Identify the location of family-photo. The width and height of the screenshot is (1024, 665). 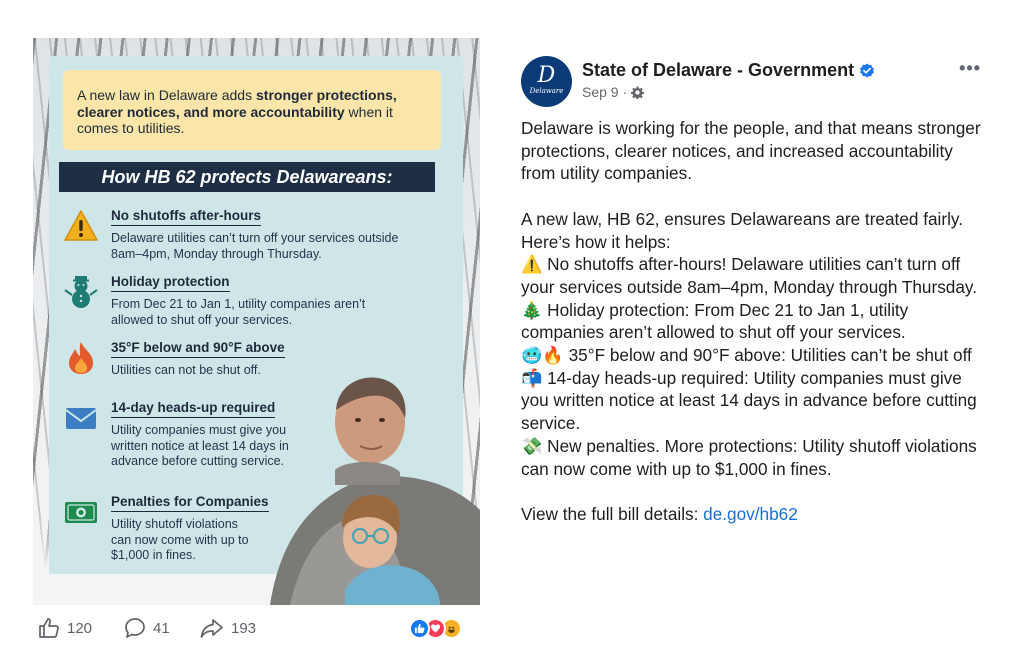
(375, 491).